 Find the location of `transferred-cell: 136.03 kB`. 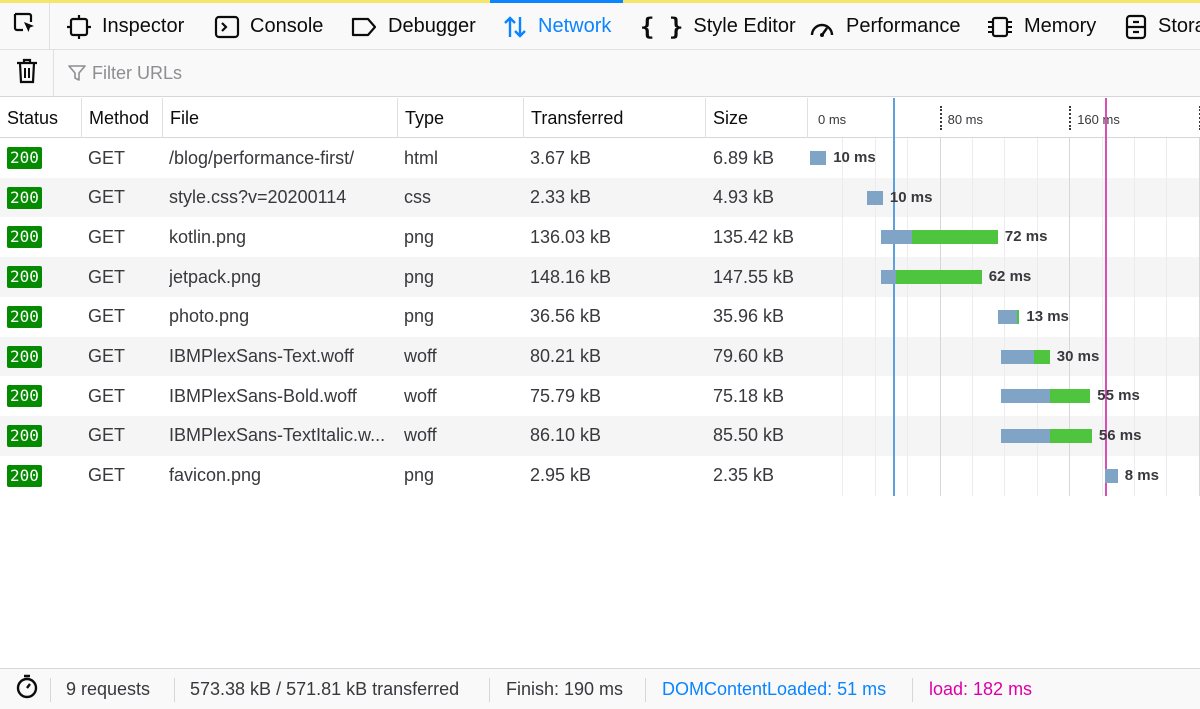

transferred-cell: 136.03 kB is located at coordinates (571, 236).